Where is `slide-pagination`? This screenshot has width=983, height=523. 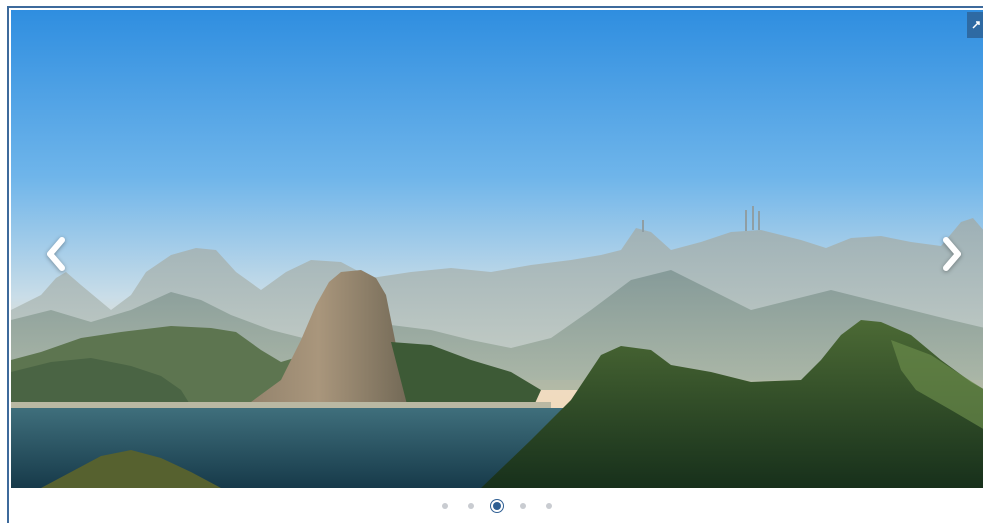 slide-pagination is located at coordinates (496, 506).